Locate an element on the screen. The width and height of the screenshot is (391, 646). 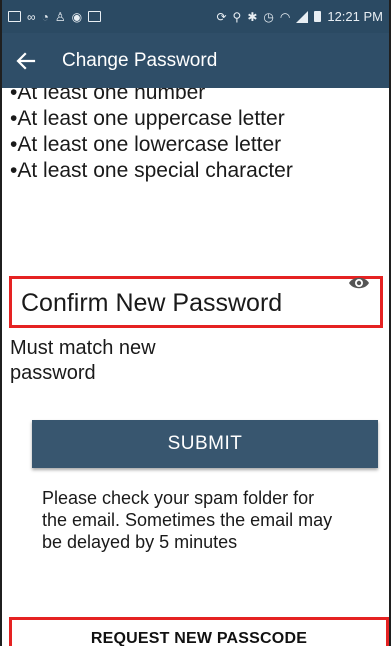
battery-icon is located at coordinates (318, 16).